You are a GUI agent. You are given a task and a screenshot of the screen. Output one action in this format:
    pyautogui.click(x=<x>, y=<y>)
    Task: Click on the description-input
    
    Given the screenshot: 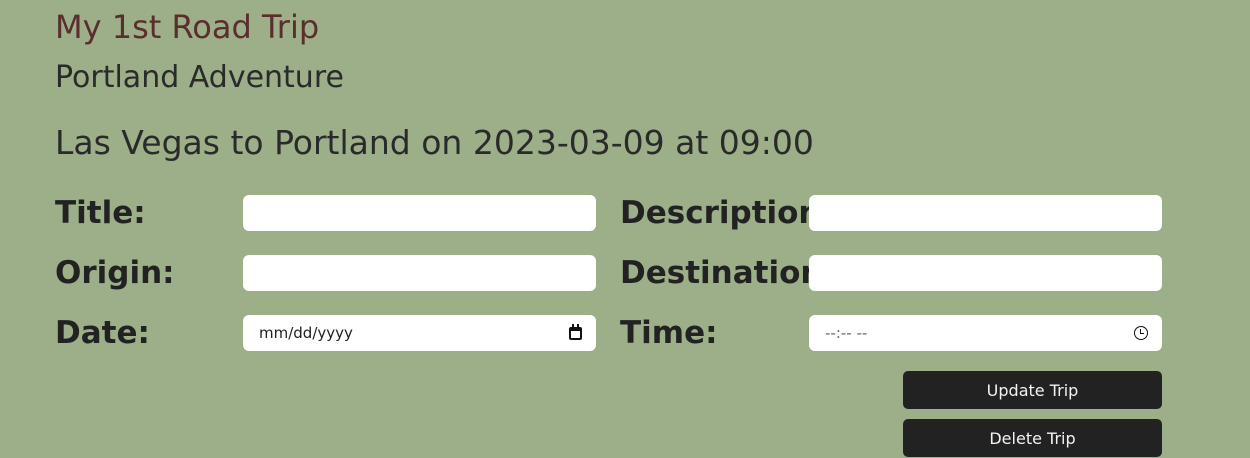 What is the action you would take?
    pyautogui.click(x=985, y=213)
    